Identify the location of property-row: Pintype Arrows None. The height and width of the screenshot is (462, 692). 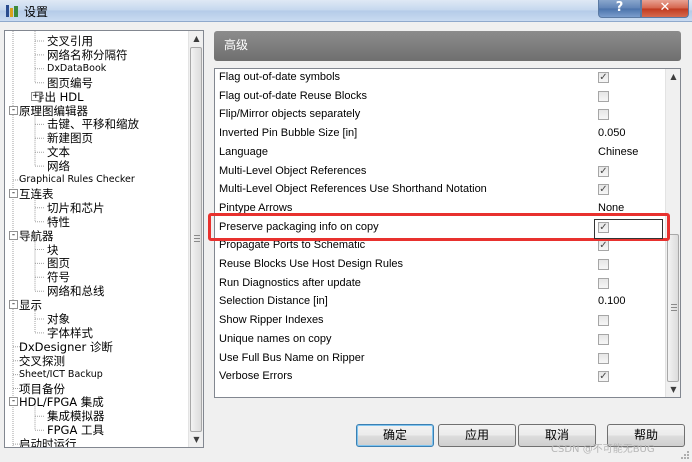
(440, 209).